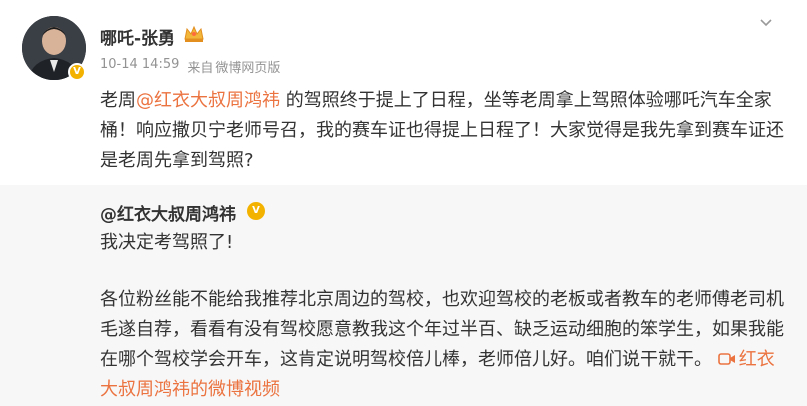  I want to click on mention-link: @红衣大叔周鸿祎, so click(208, 100).